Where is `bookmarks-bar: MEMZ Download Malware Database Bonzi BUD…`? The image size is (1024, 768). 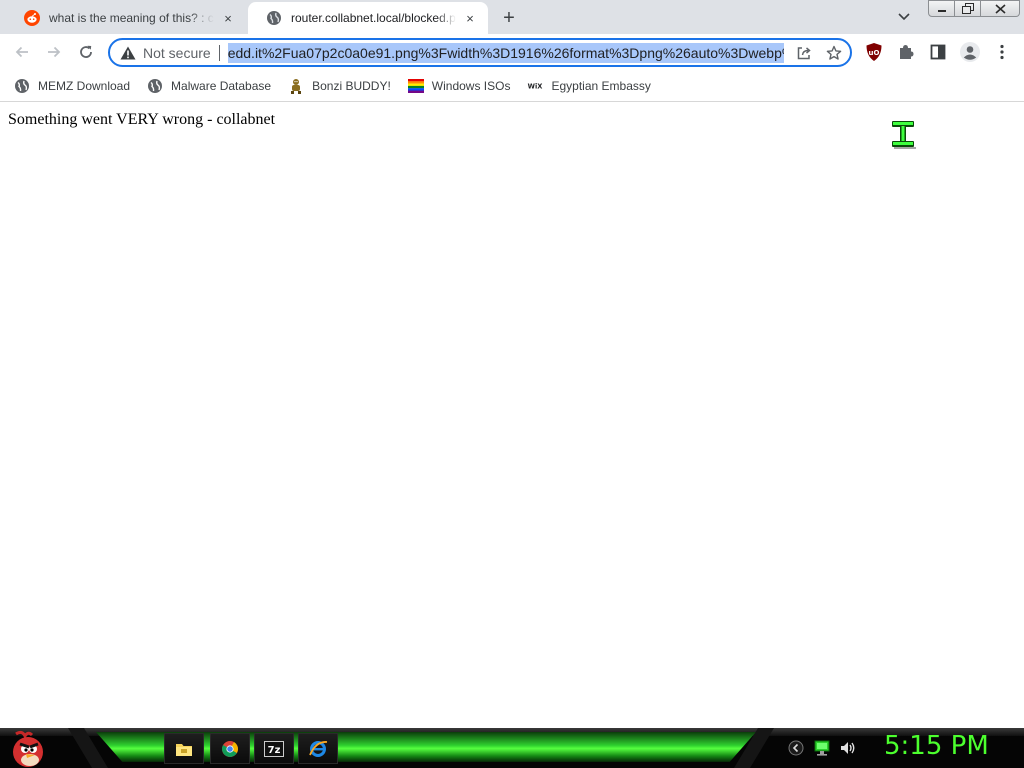 bookmarks-bar: MEMZ Download Malware Database Bonzi BUD… is located at coordinates (512, 86).